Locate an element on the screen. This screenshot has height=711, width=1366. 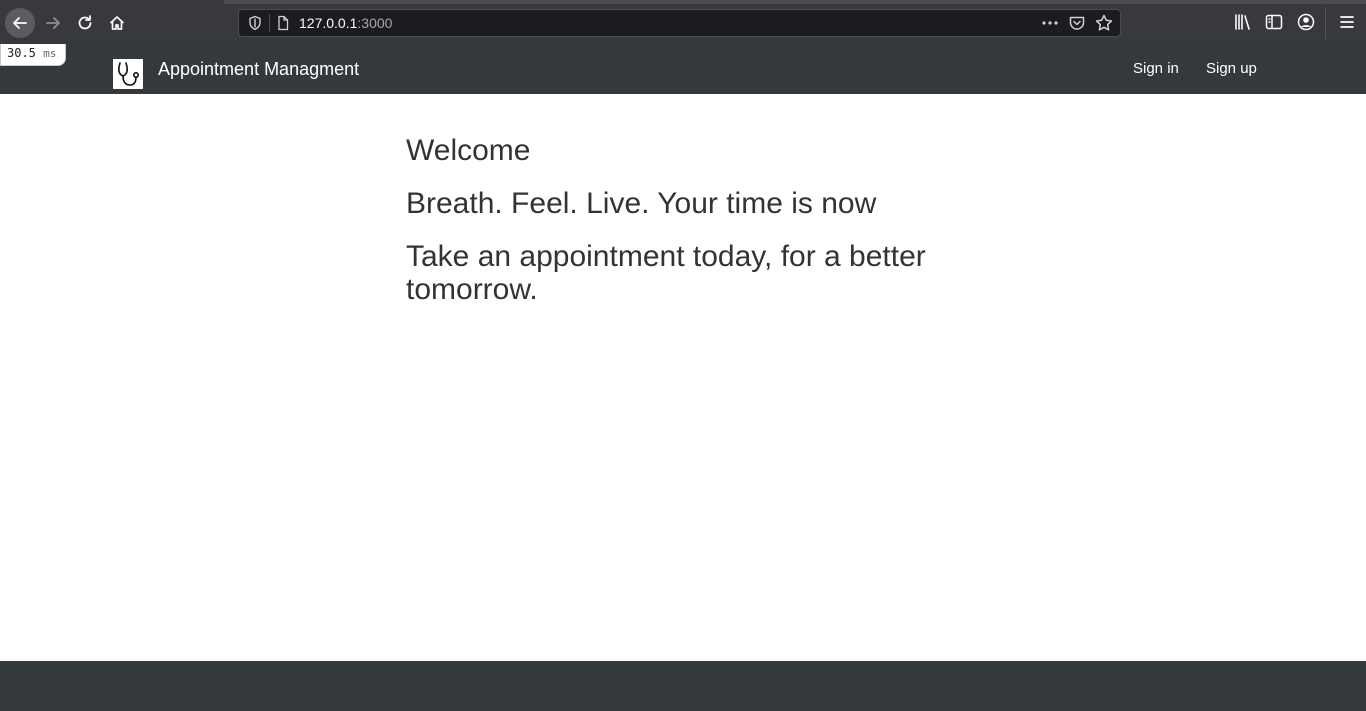
forward-button is located at coordinates (53, 23).